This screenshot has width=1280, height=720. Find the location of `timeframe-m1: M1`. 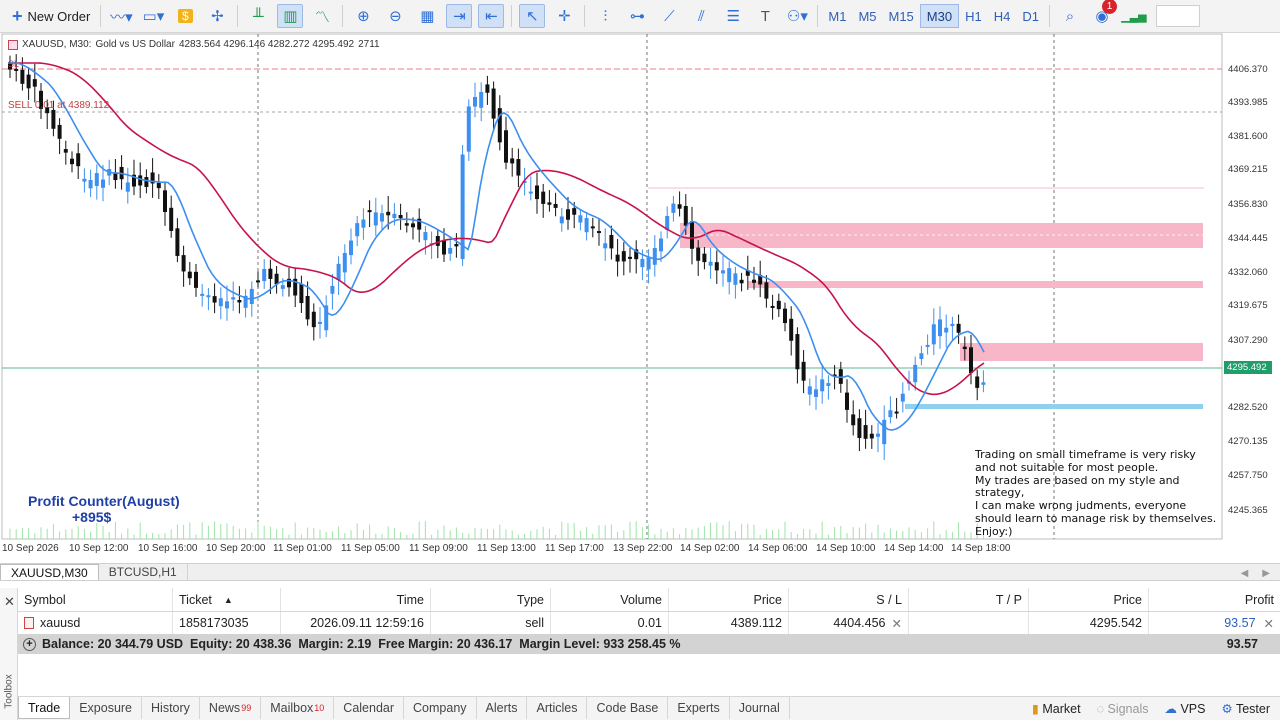

timeframe-m1: M1 is located at coordinates (837, 16).